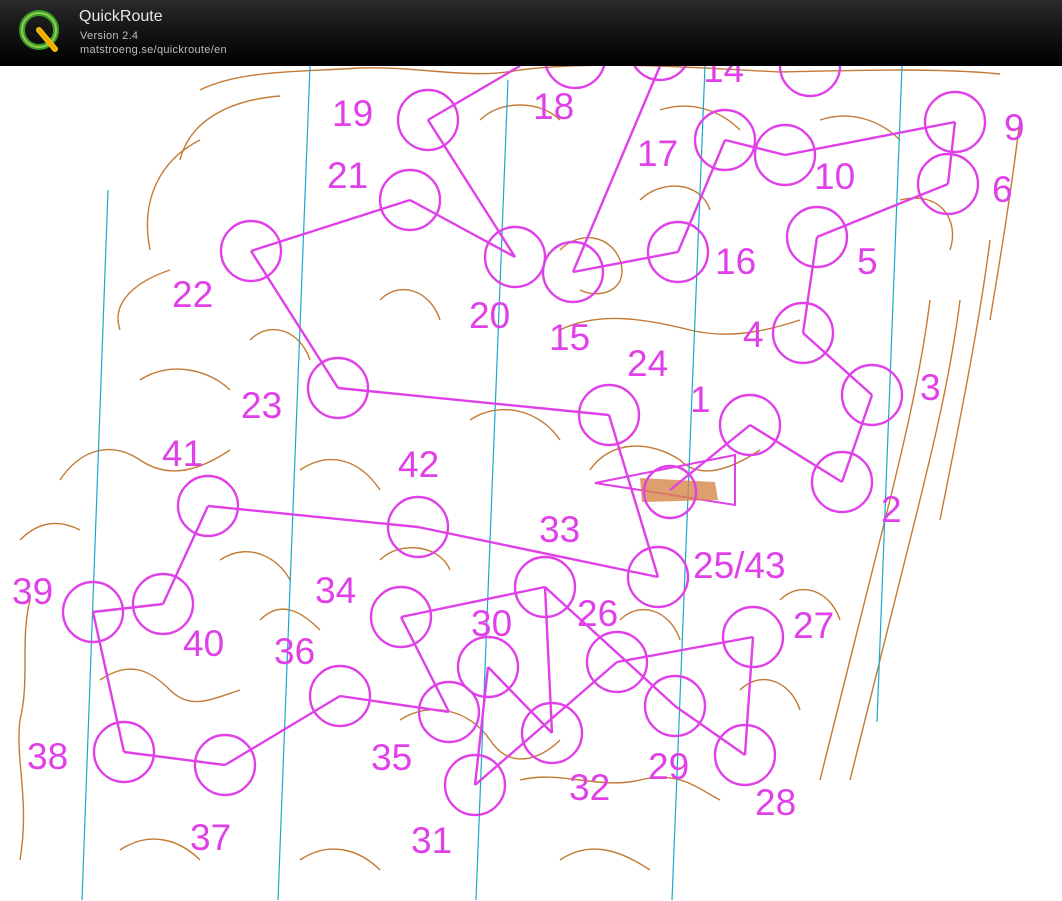 The width and height of the screenshot is (1062, 901). I want to click on control-label-1: 1, so click(700, 399).